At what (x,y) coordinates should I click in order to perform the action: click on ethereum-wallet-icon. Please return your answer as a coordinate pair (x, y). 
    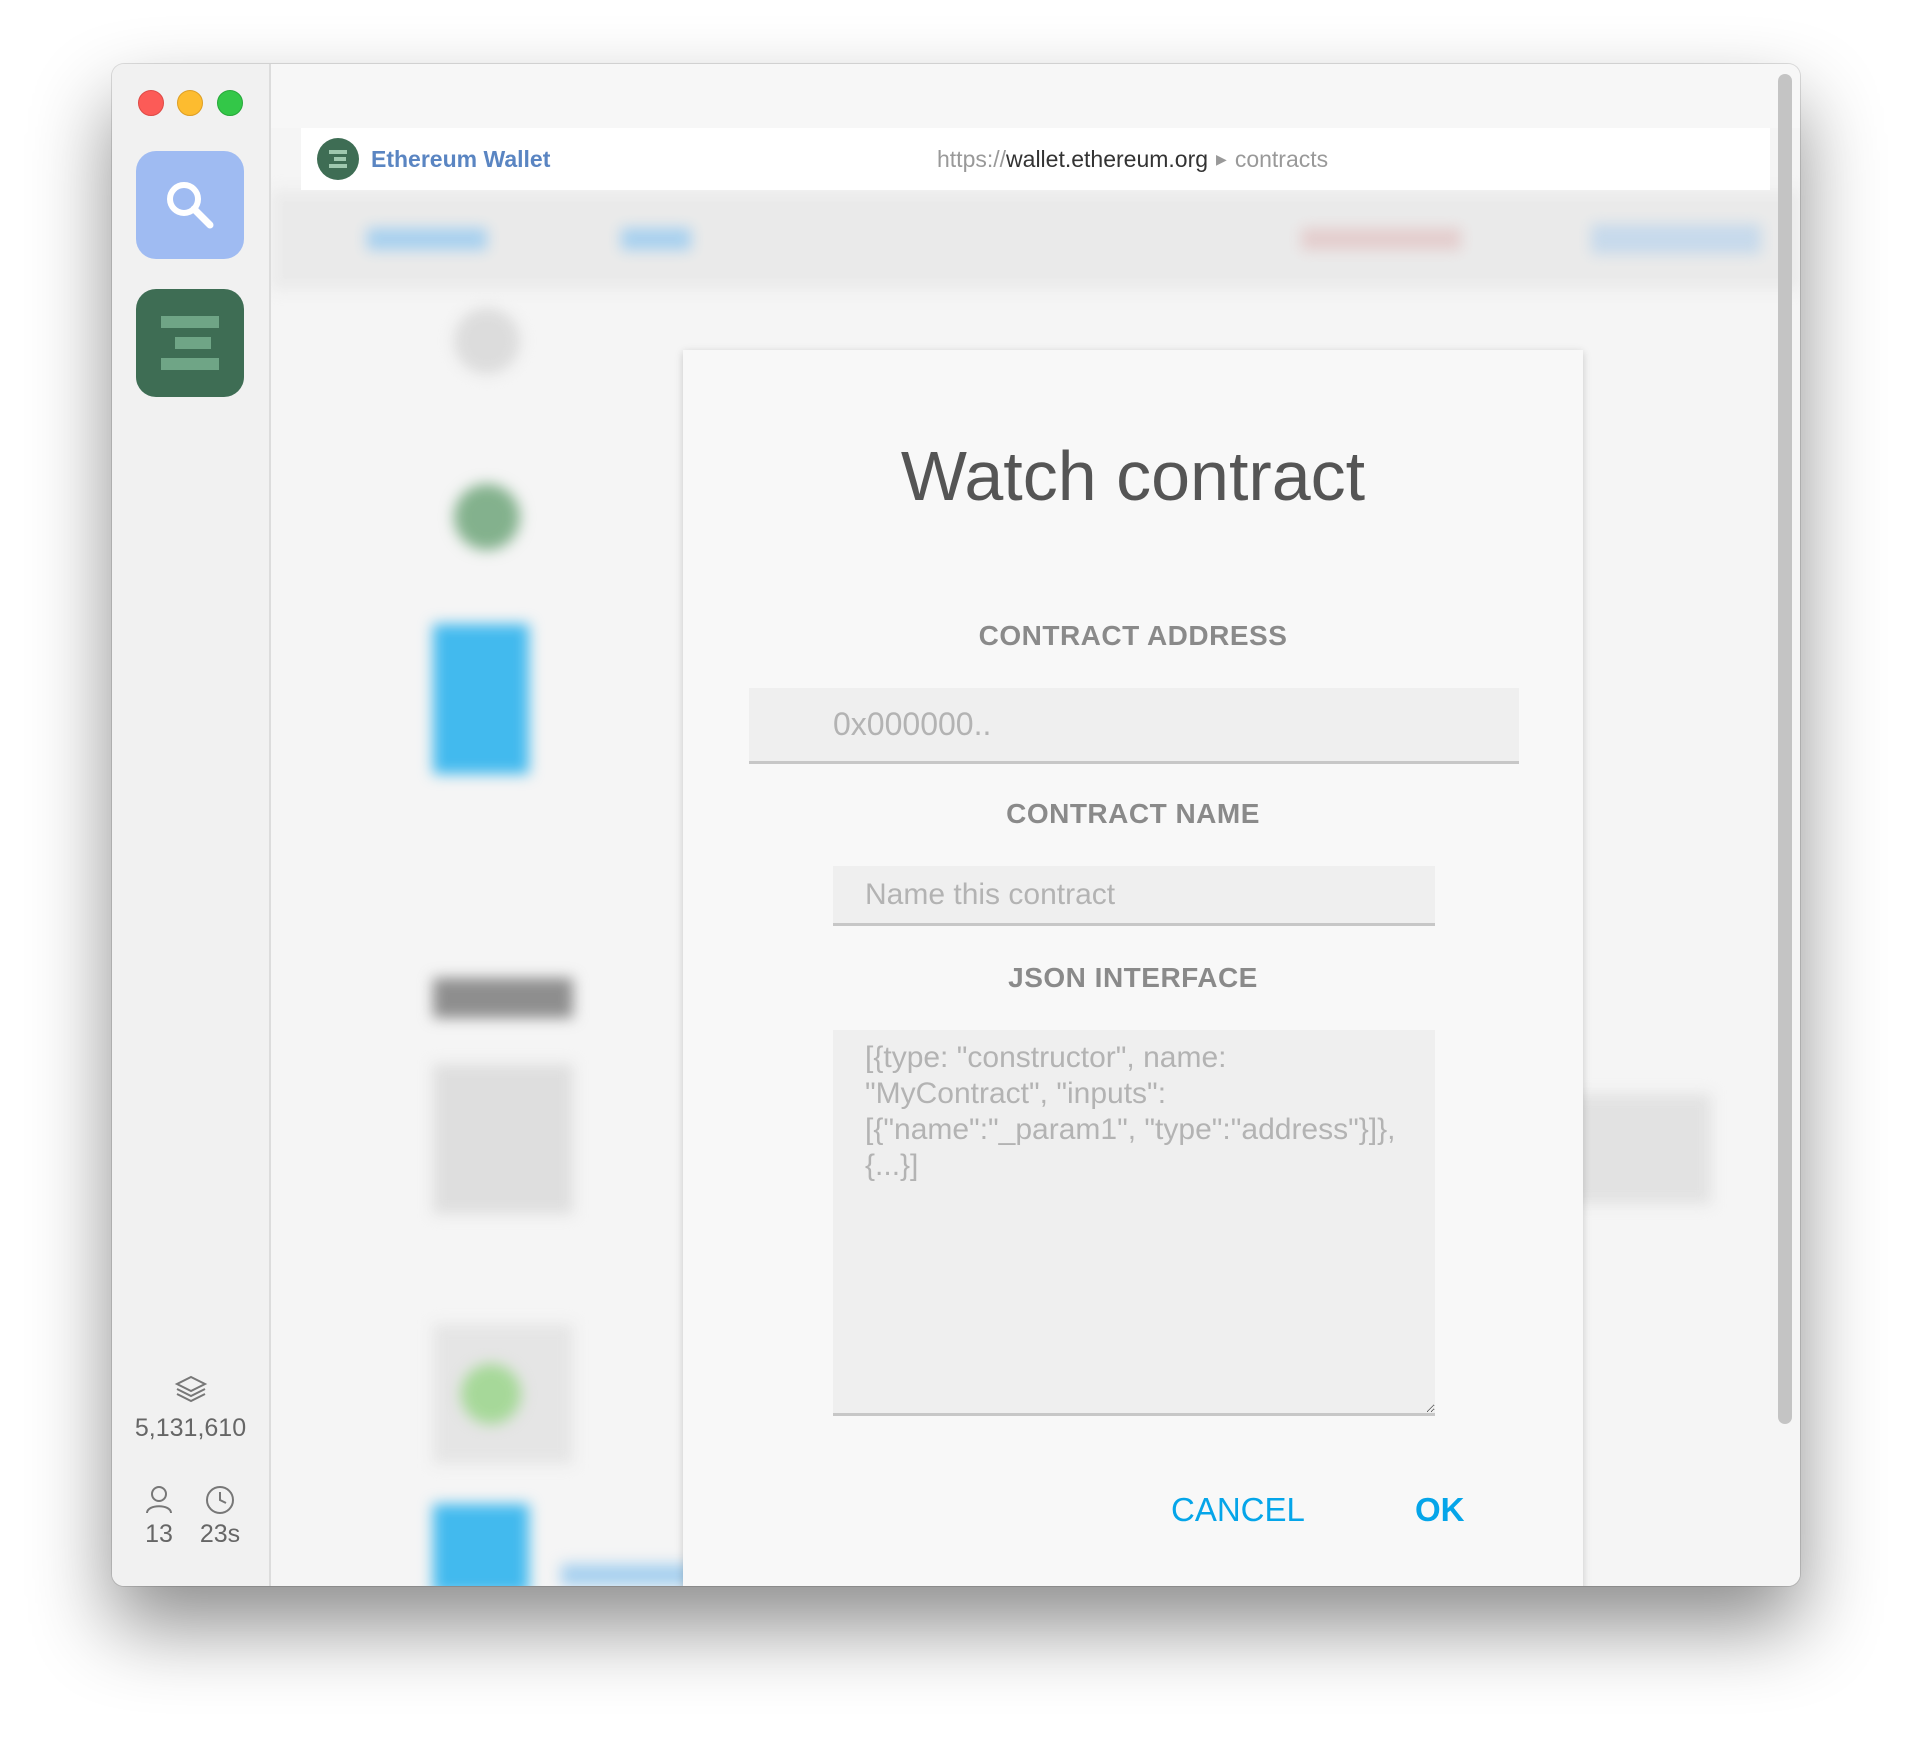
    Looking at the image, I should click on (190, 343).